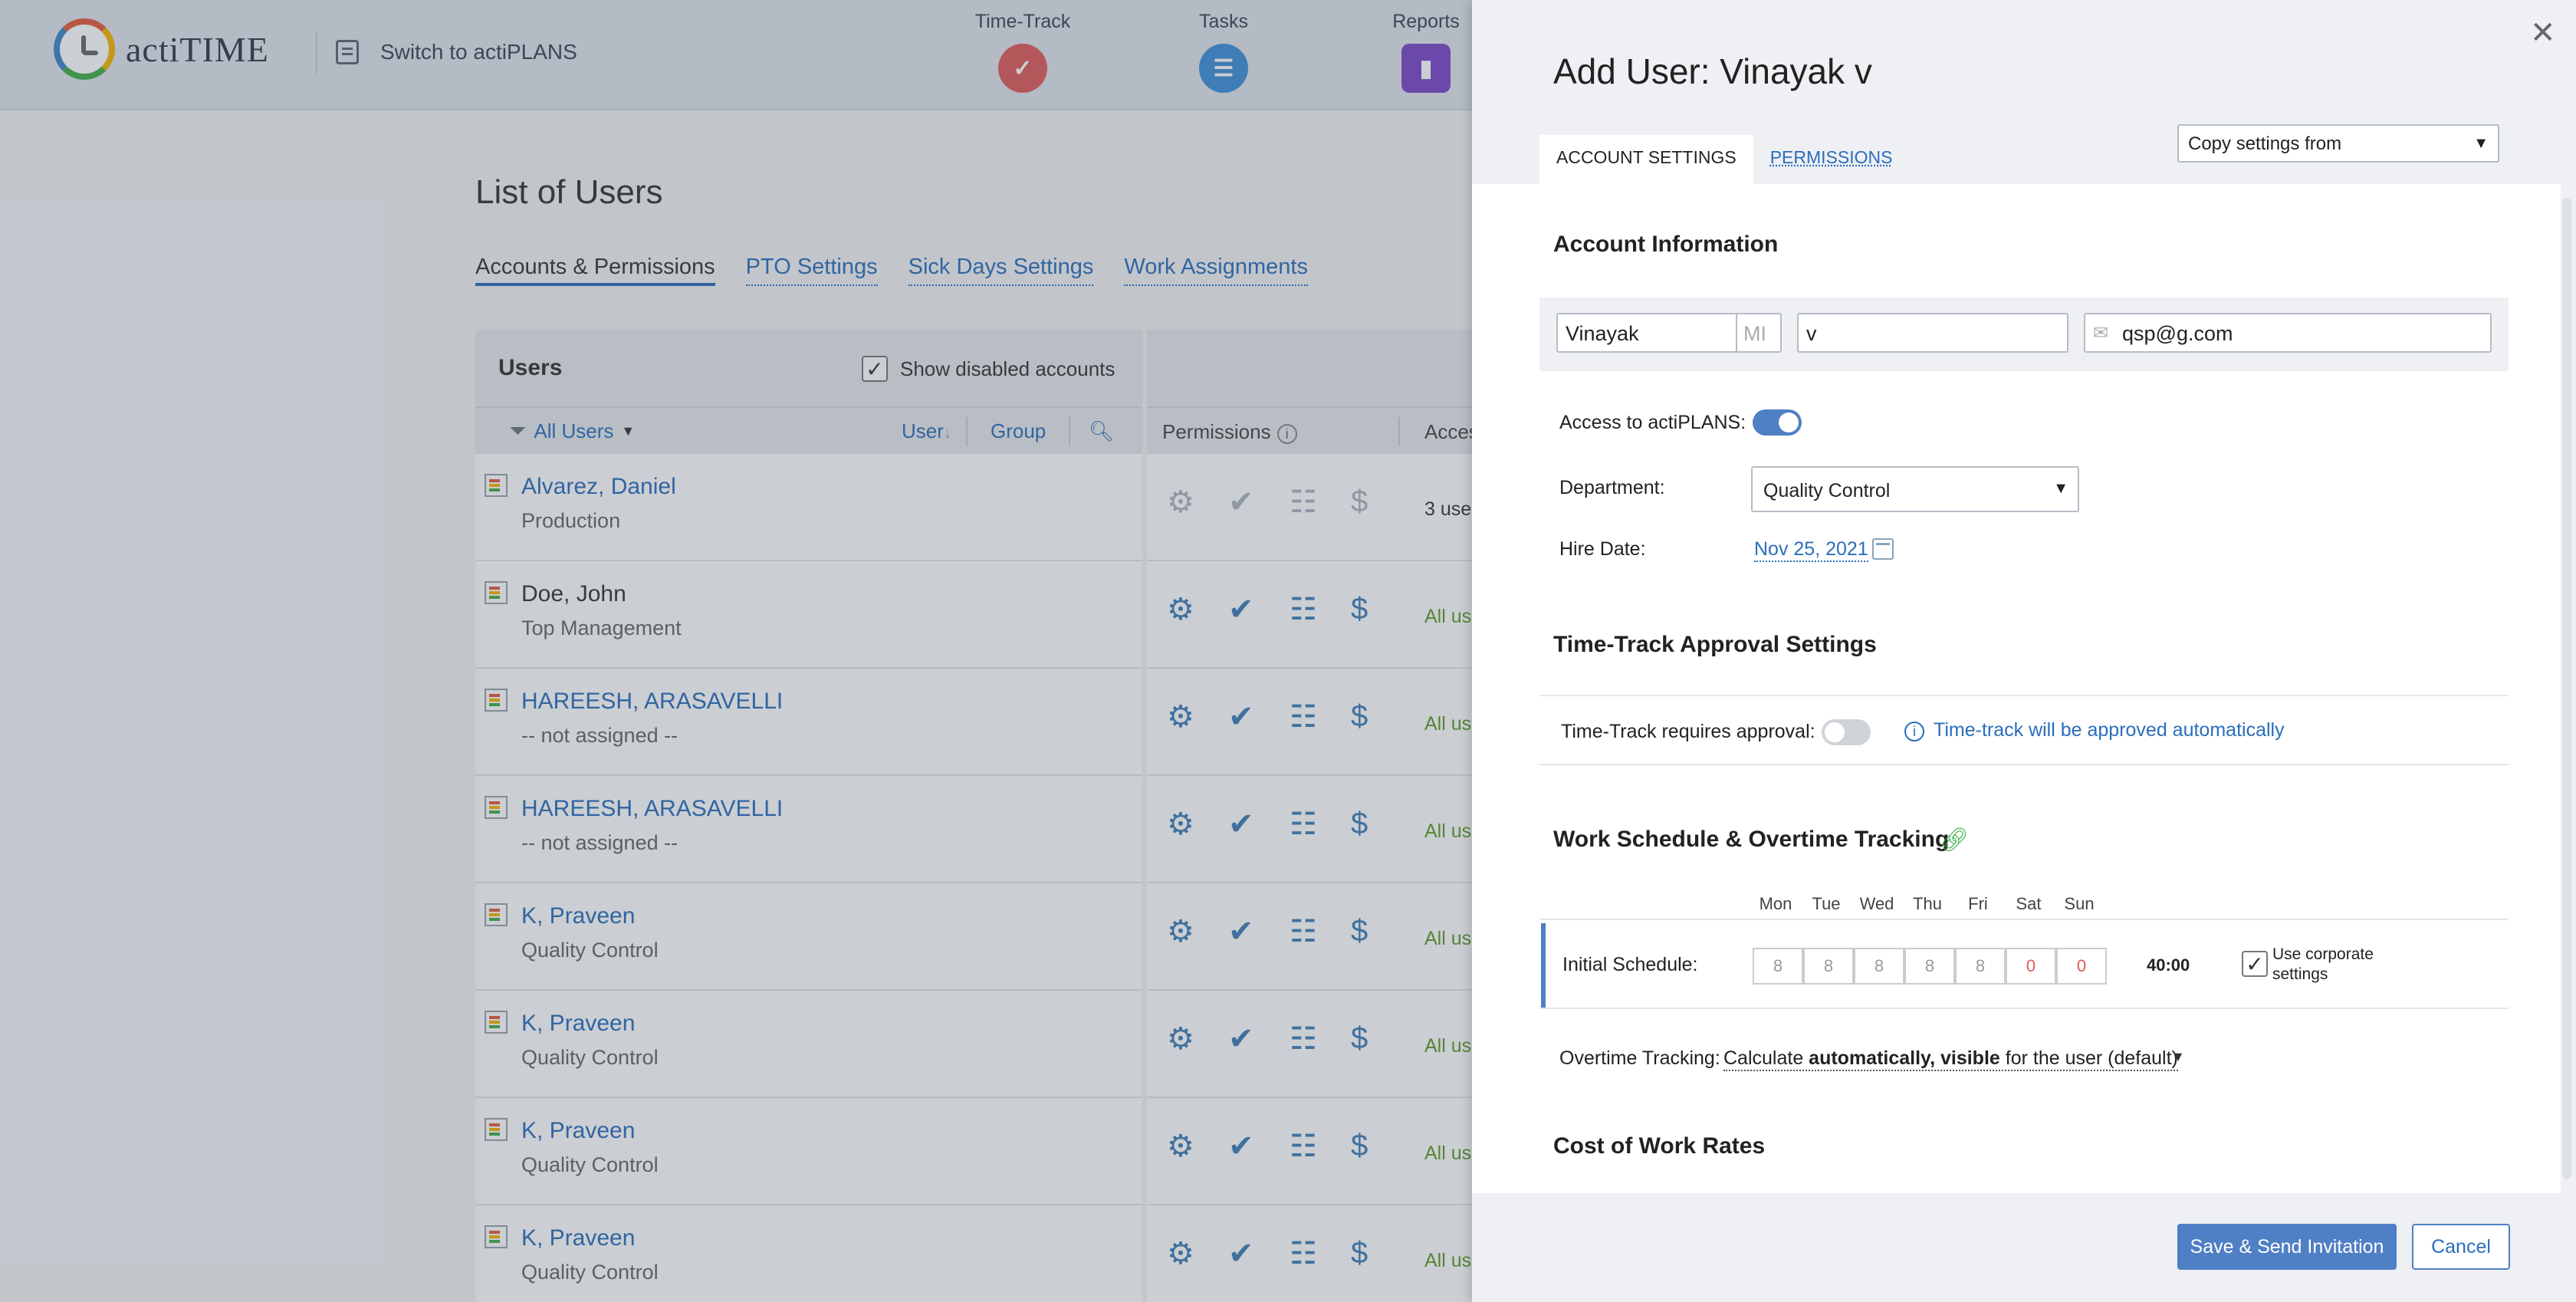 The width and height of the screenshot is (2576, 1302). I want to click on panel-tabs: ACCOUNT SETTINGS PERMISSIONS, so click(1724, 159).